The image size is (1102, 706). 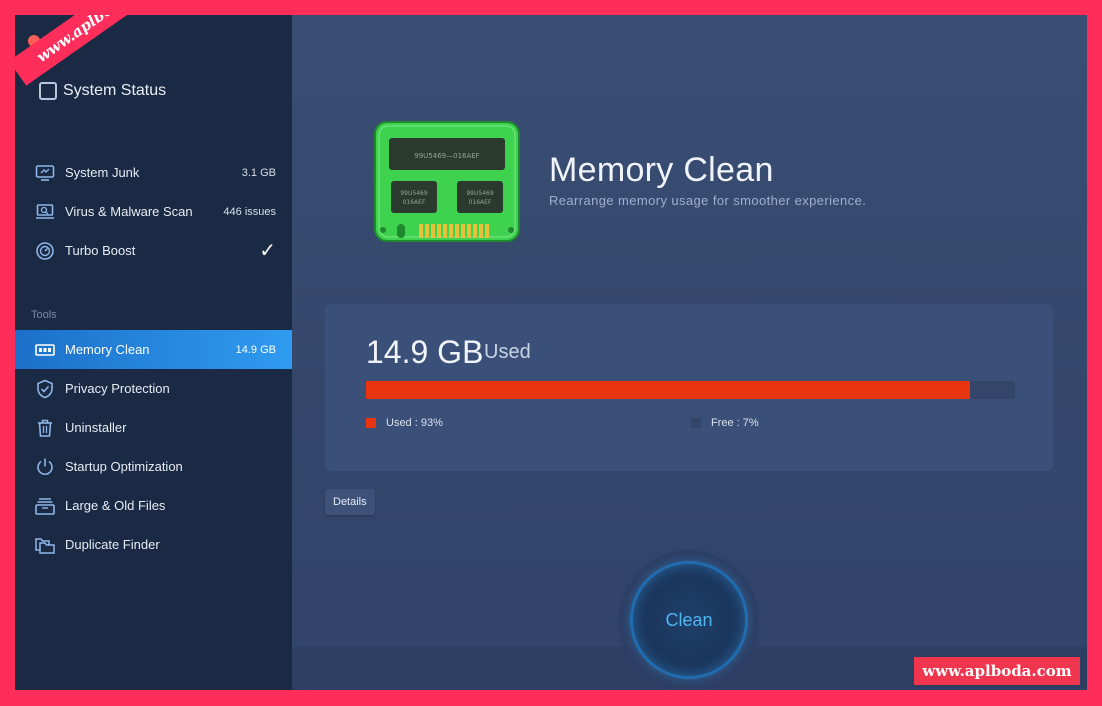 What do you see at coordinates (350, 502) in the screenshot?
I see `details-button: Details` at bounding box center [350, 502].